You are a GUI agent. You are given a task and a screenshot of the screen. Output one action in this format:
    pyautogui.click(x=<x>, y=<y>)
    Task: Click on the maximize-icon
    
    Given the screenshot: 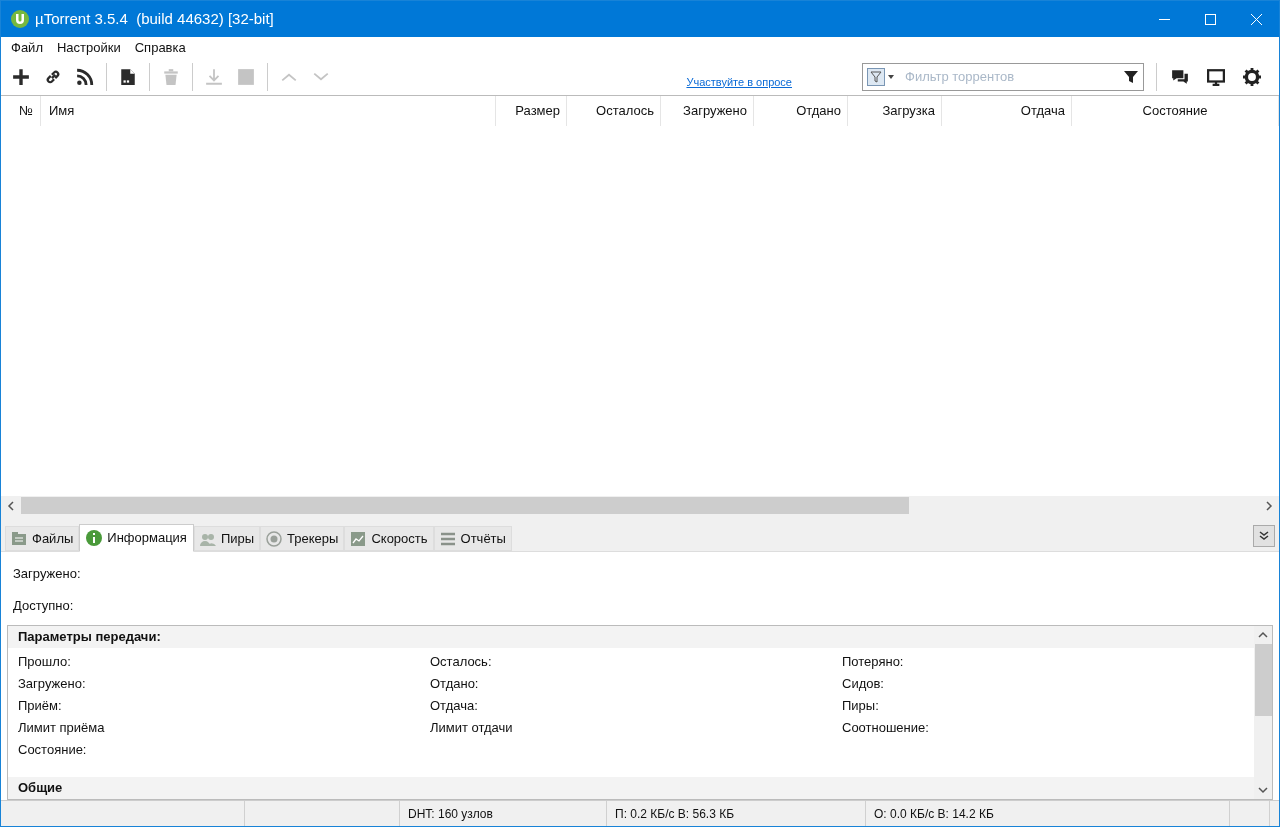 What is the action you would take?
    pyautogui.click(x=1210, y=19)
    